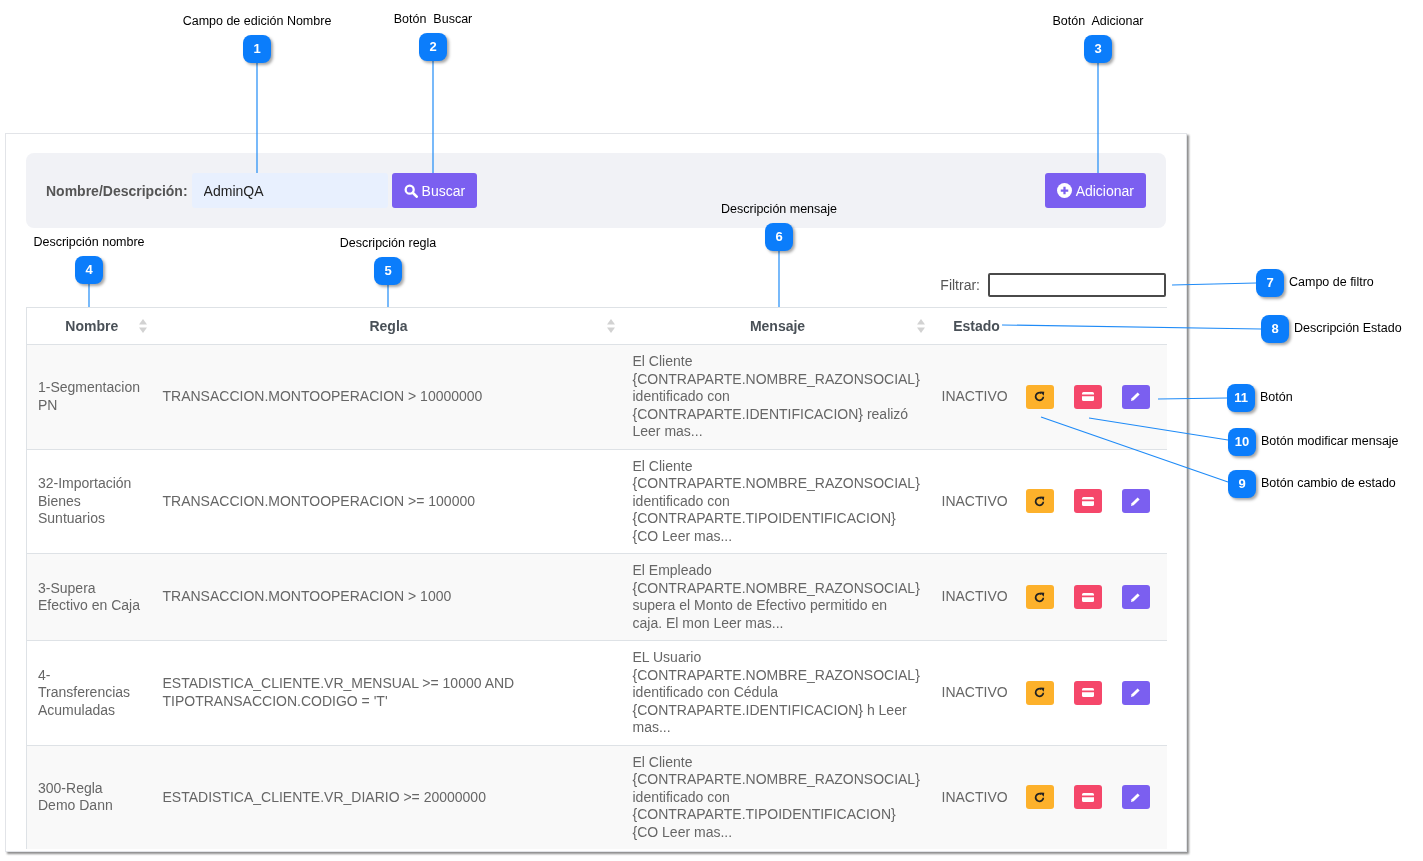 The height and width of the screenshot is (861, 1423). Describe the element at coordinates (1098, 49) in the screenshot. I see `callout-badge: 3` at that location.